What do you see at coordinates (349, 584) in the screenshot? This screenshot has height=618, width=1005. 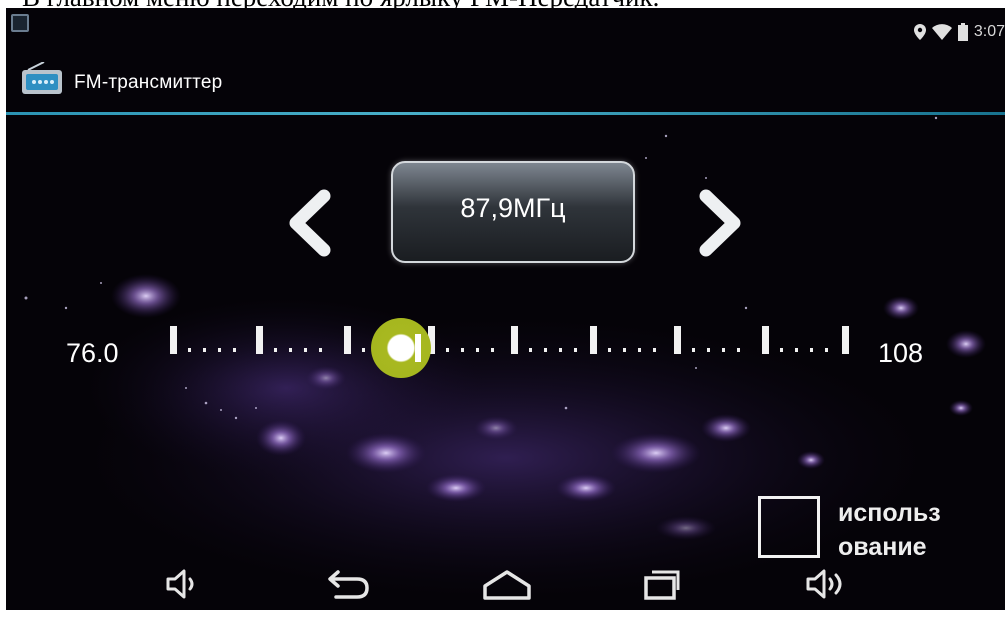 I see `back-icon` at bounding box center [349, 584].